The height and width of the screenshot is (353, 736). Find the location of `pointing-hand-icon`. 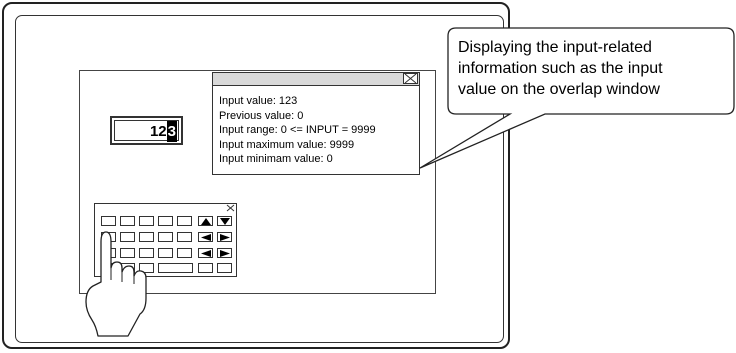

pointing-hand-icon is located at coordinates (116, 284).